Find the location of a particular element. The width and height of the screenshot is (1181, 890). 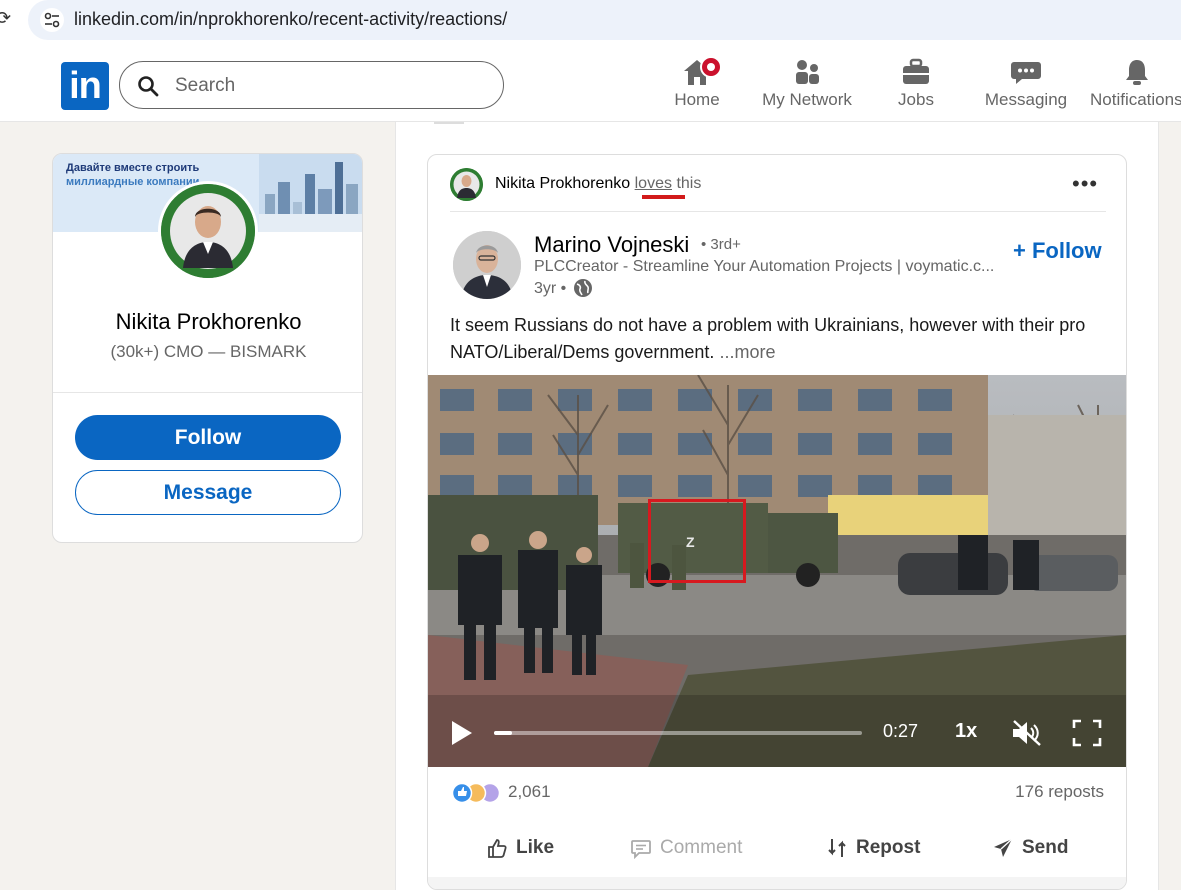

nav-messaging: Messaging is located at coordinates (1026, 84).